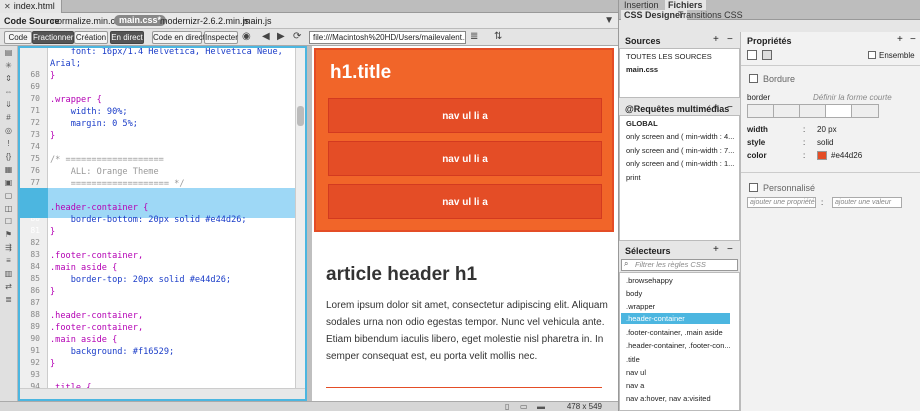 This screenshot has width=920, height=411. I want to click on sort-arrows-icon: ⇅, so click(498, 37).